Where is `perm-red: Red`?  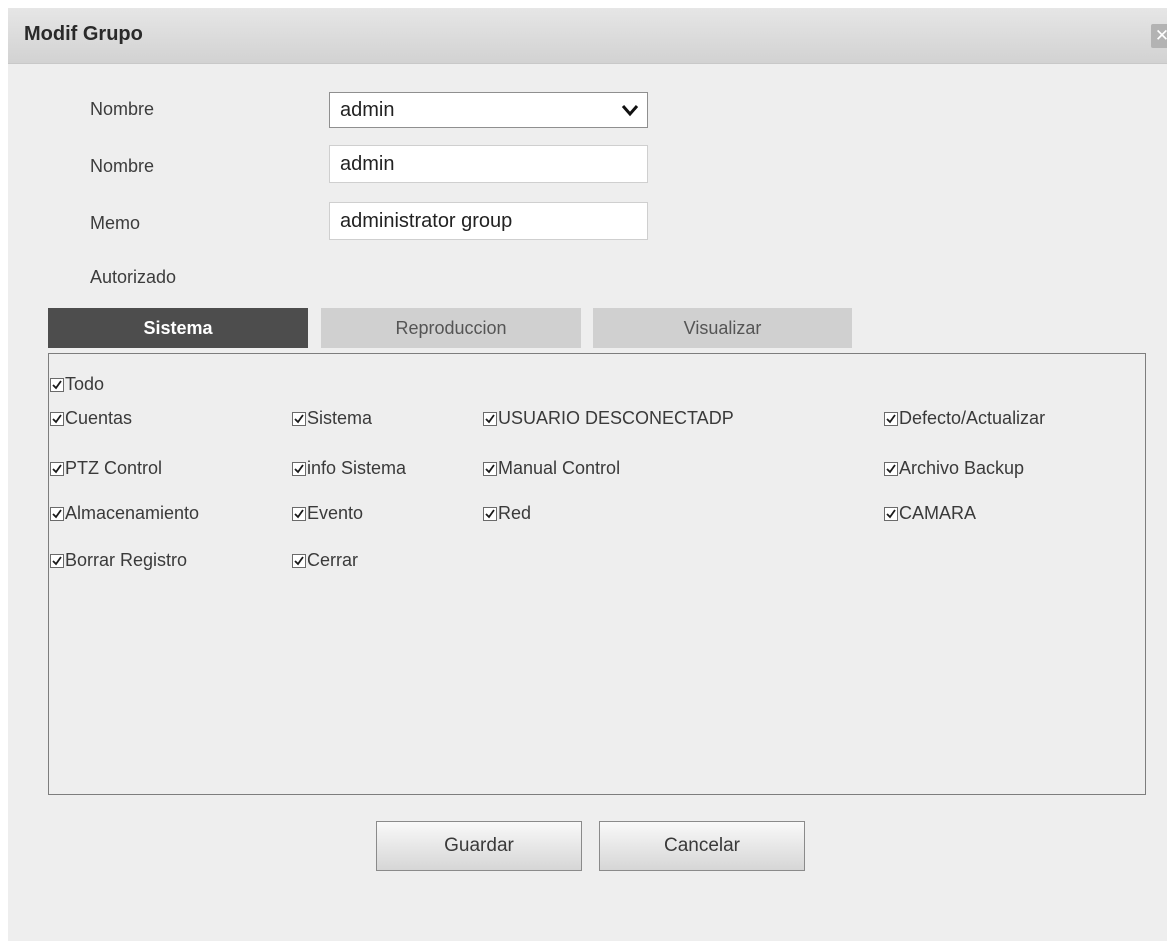 perm-red: Red is located at coordinates (507, 513).